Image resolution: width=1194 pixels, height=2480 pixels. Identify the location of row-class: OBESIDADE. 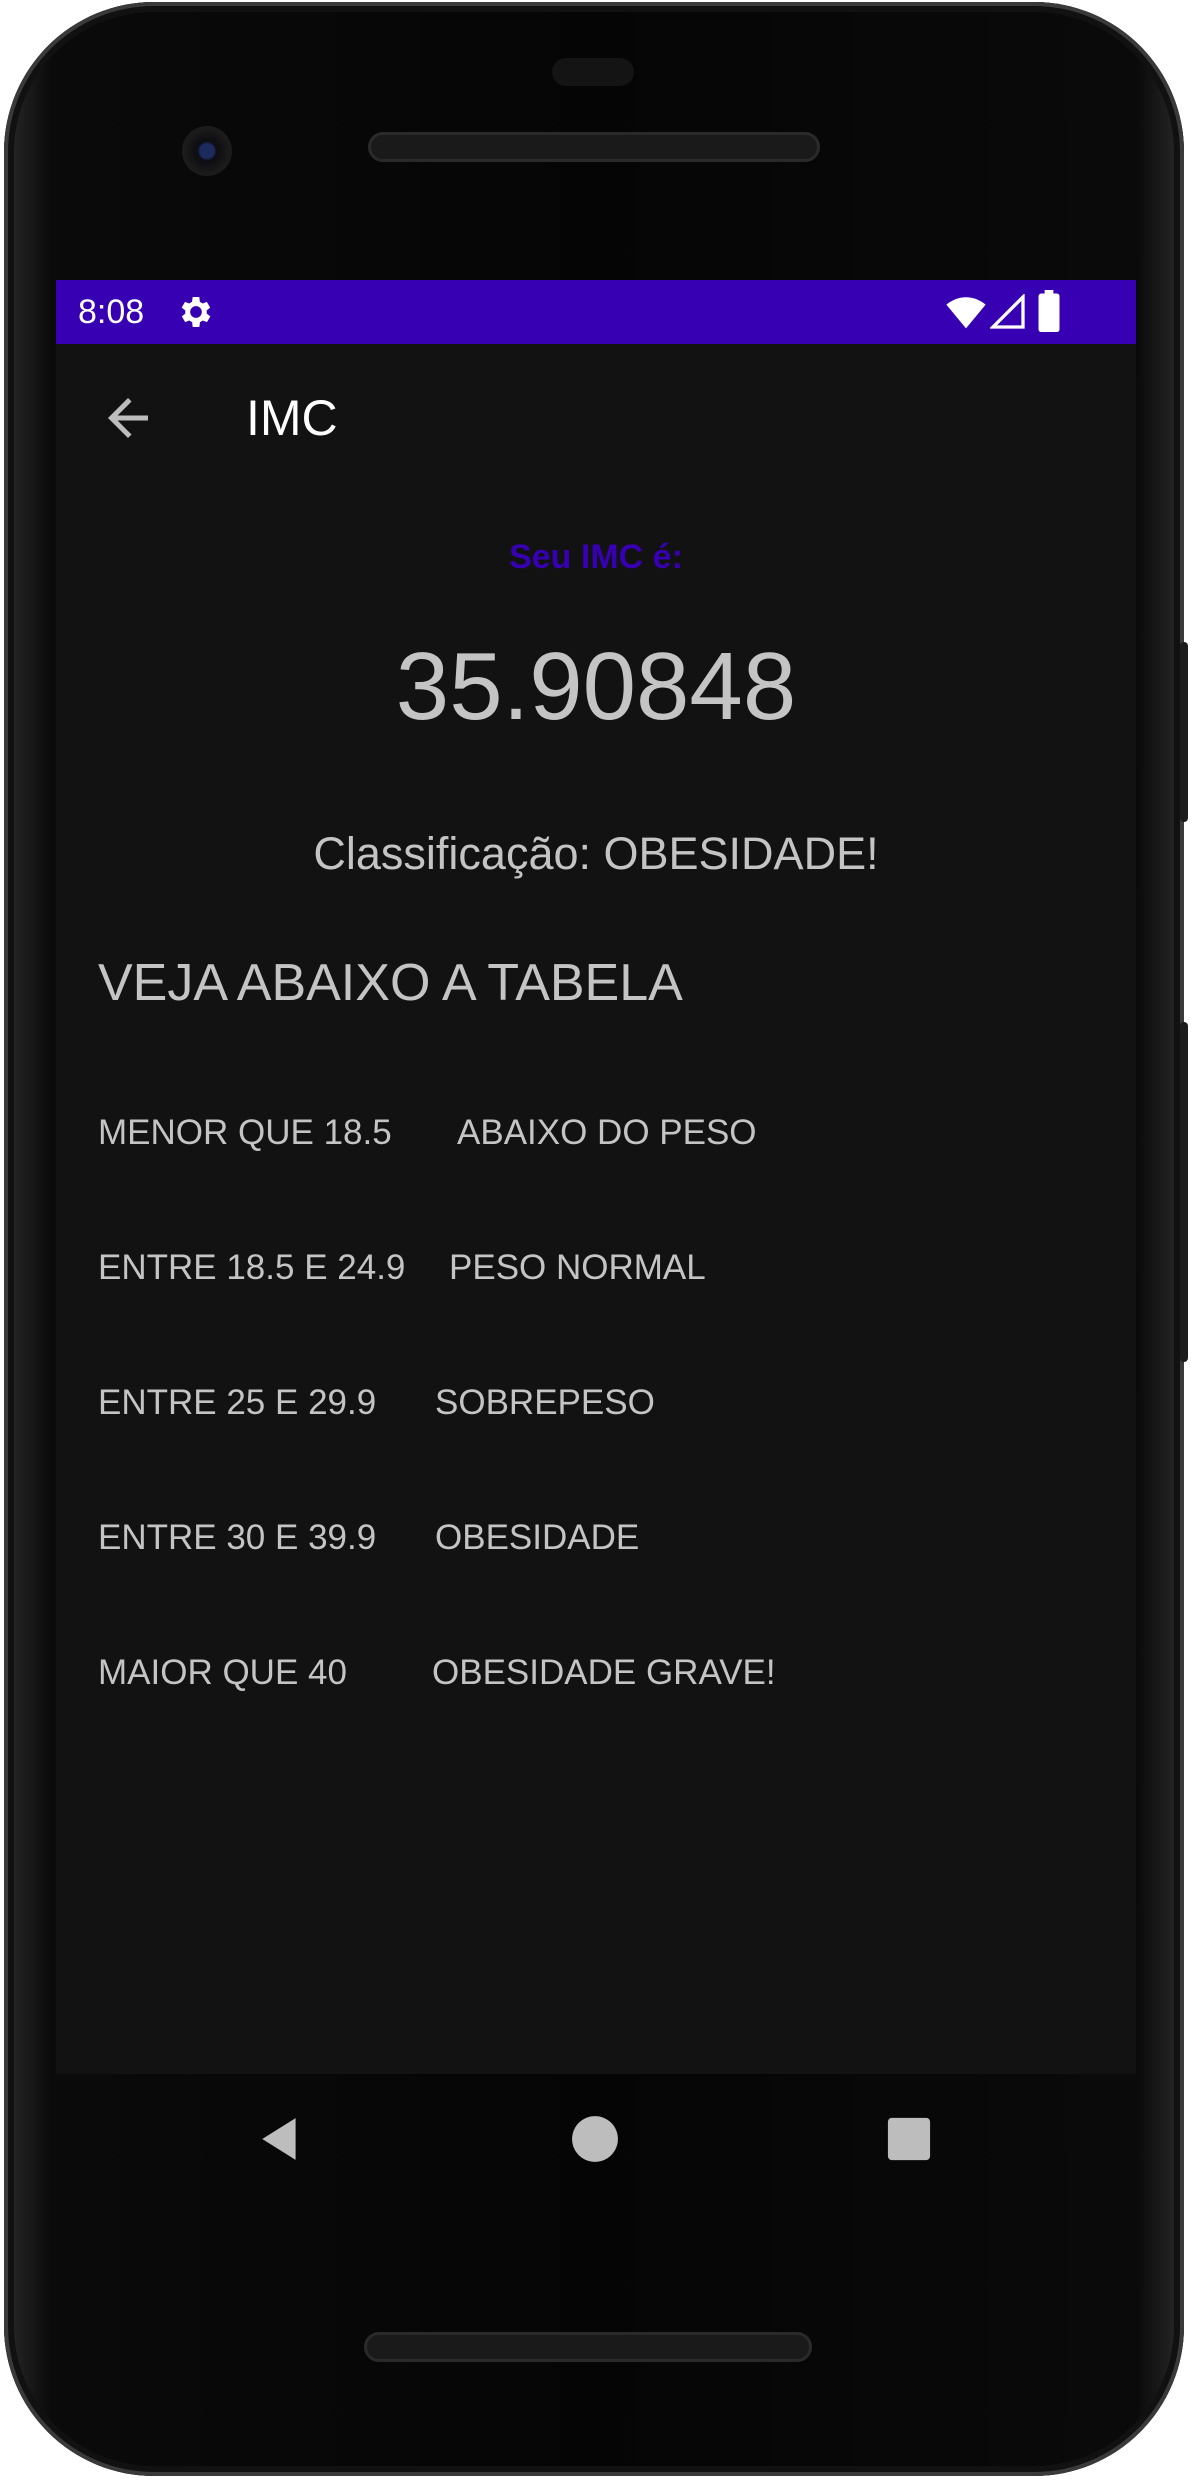
(537, 1537).